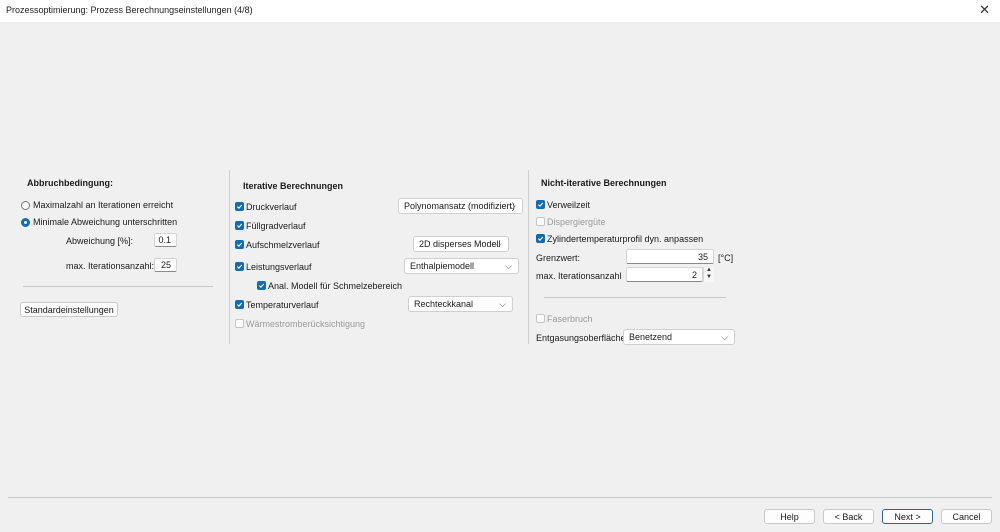  I want to click on zylinder-checkbox, so click(540, 238).